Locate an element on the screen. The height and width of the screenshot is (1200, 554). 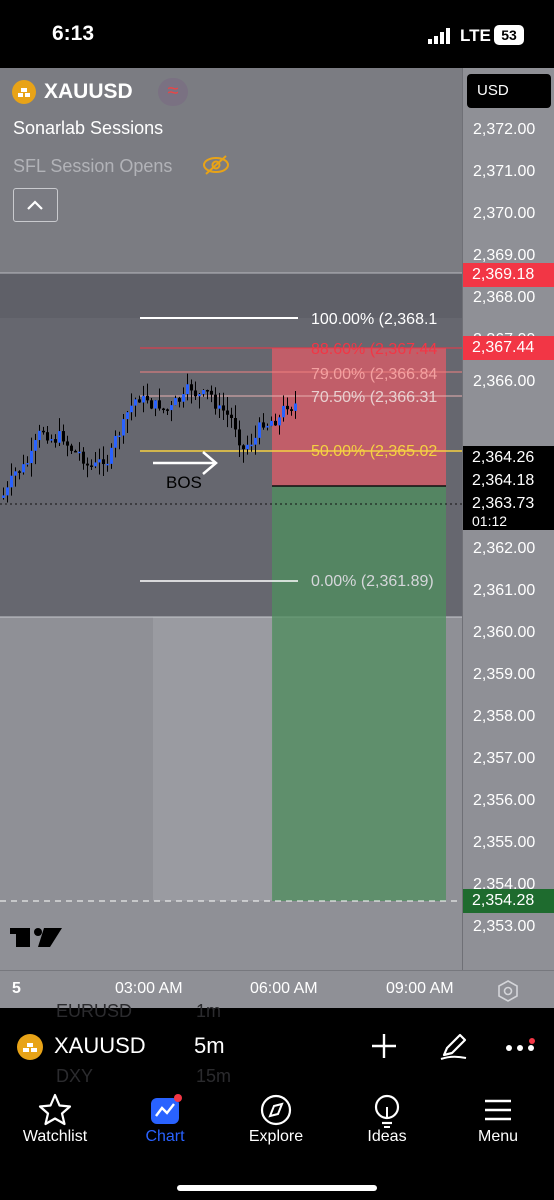
price-tick: 2,360.00 is located at coordinates (504, 632).